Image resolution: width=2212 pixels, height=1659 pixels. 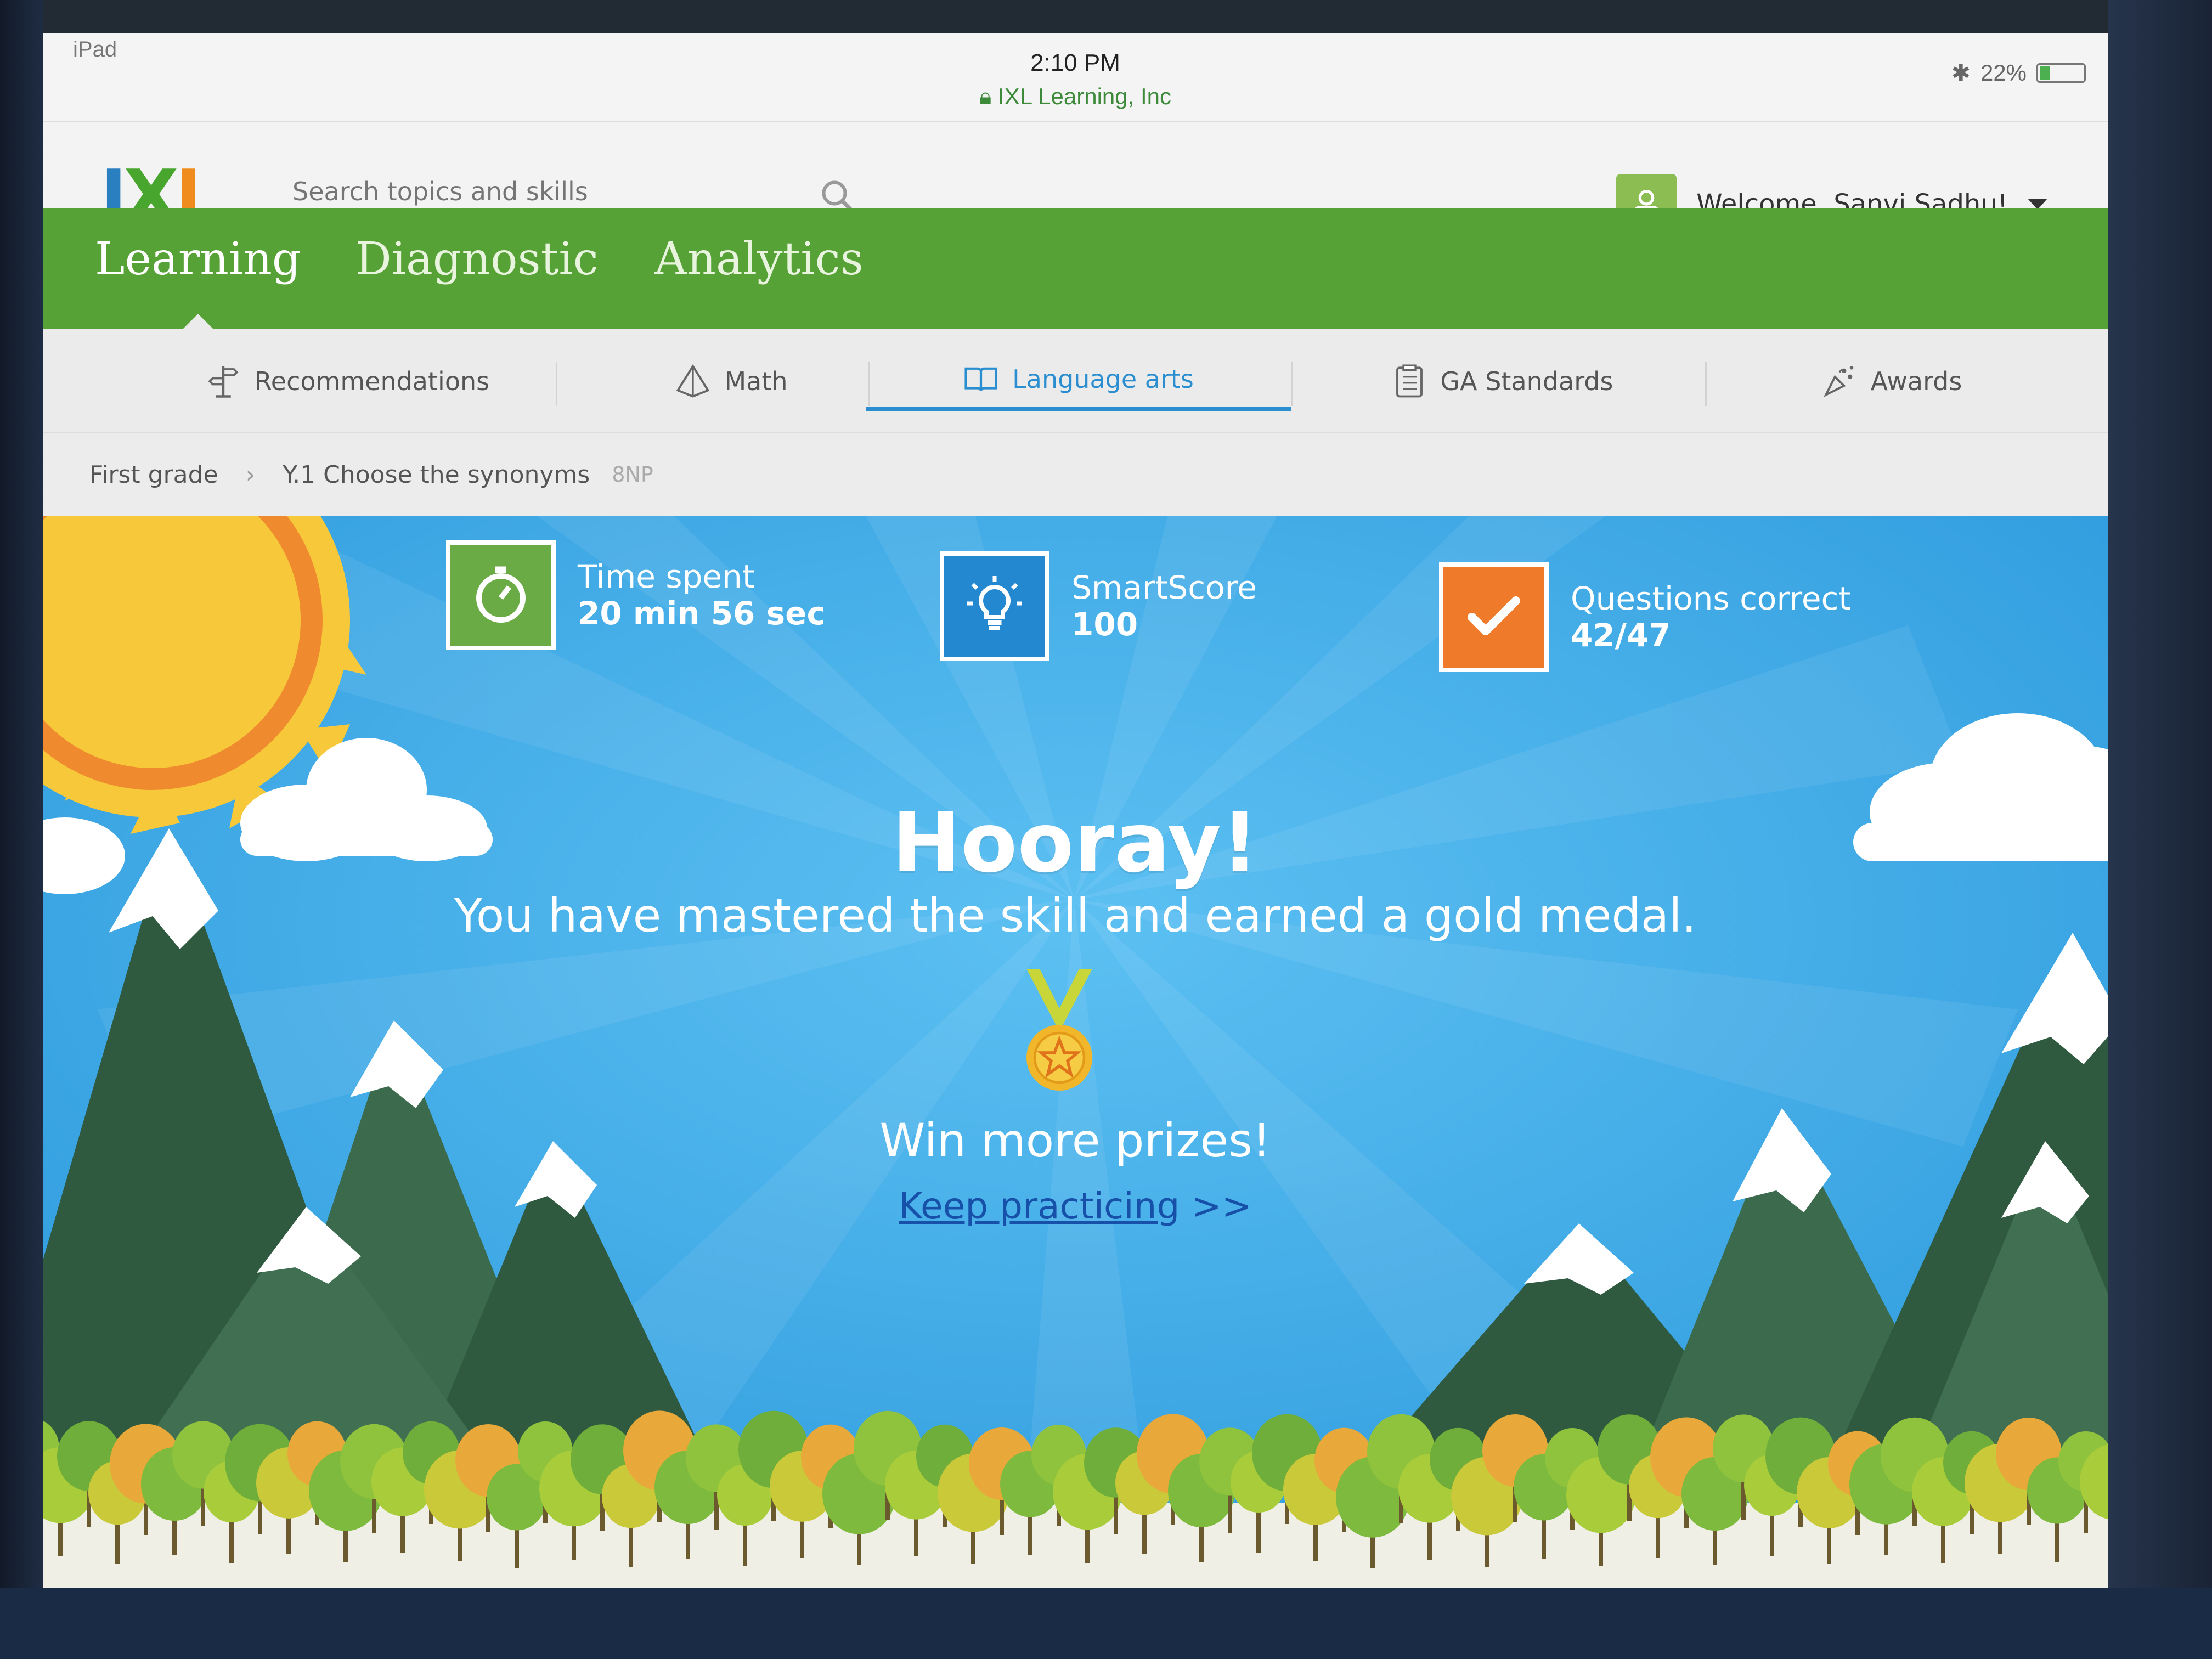 I want to click on bluetooth-icon: ✱, so click(x=1961, y=73).